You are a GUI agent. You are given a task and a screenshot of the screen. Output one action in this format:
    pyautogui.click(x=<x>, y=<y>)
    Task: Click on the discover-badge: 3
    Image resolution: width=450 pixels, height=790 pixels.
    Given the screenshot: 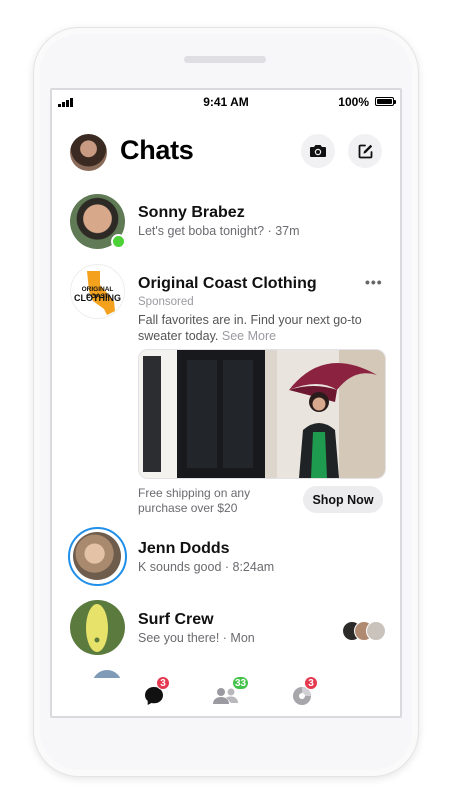 What is the action you would take?
    pyautogui.click(x=311, y=683)
    